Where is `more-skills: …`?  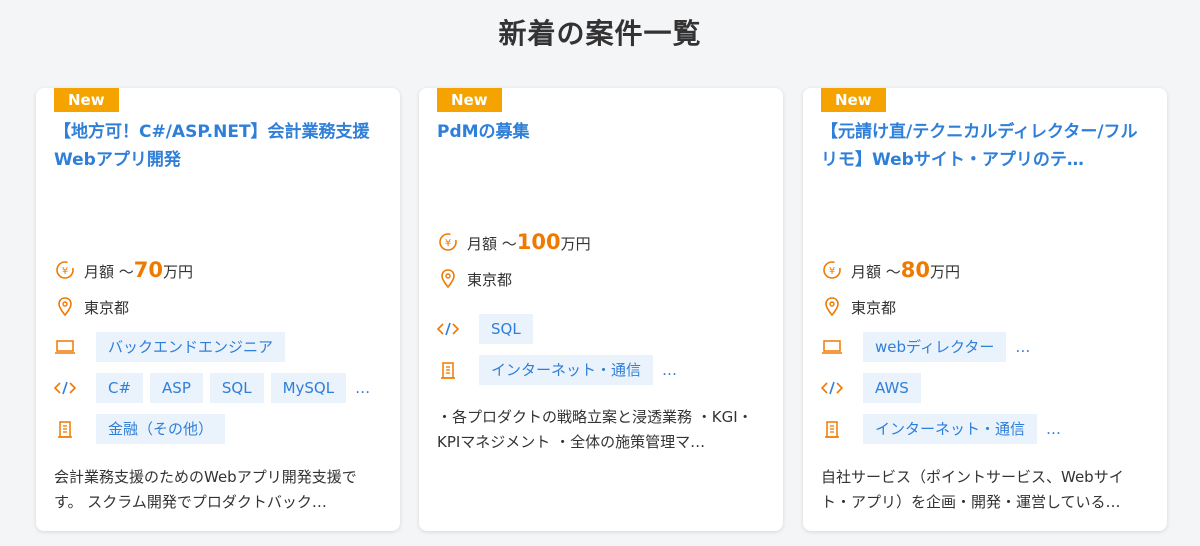 more-skills: … is located at coordinates (362, 388).